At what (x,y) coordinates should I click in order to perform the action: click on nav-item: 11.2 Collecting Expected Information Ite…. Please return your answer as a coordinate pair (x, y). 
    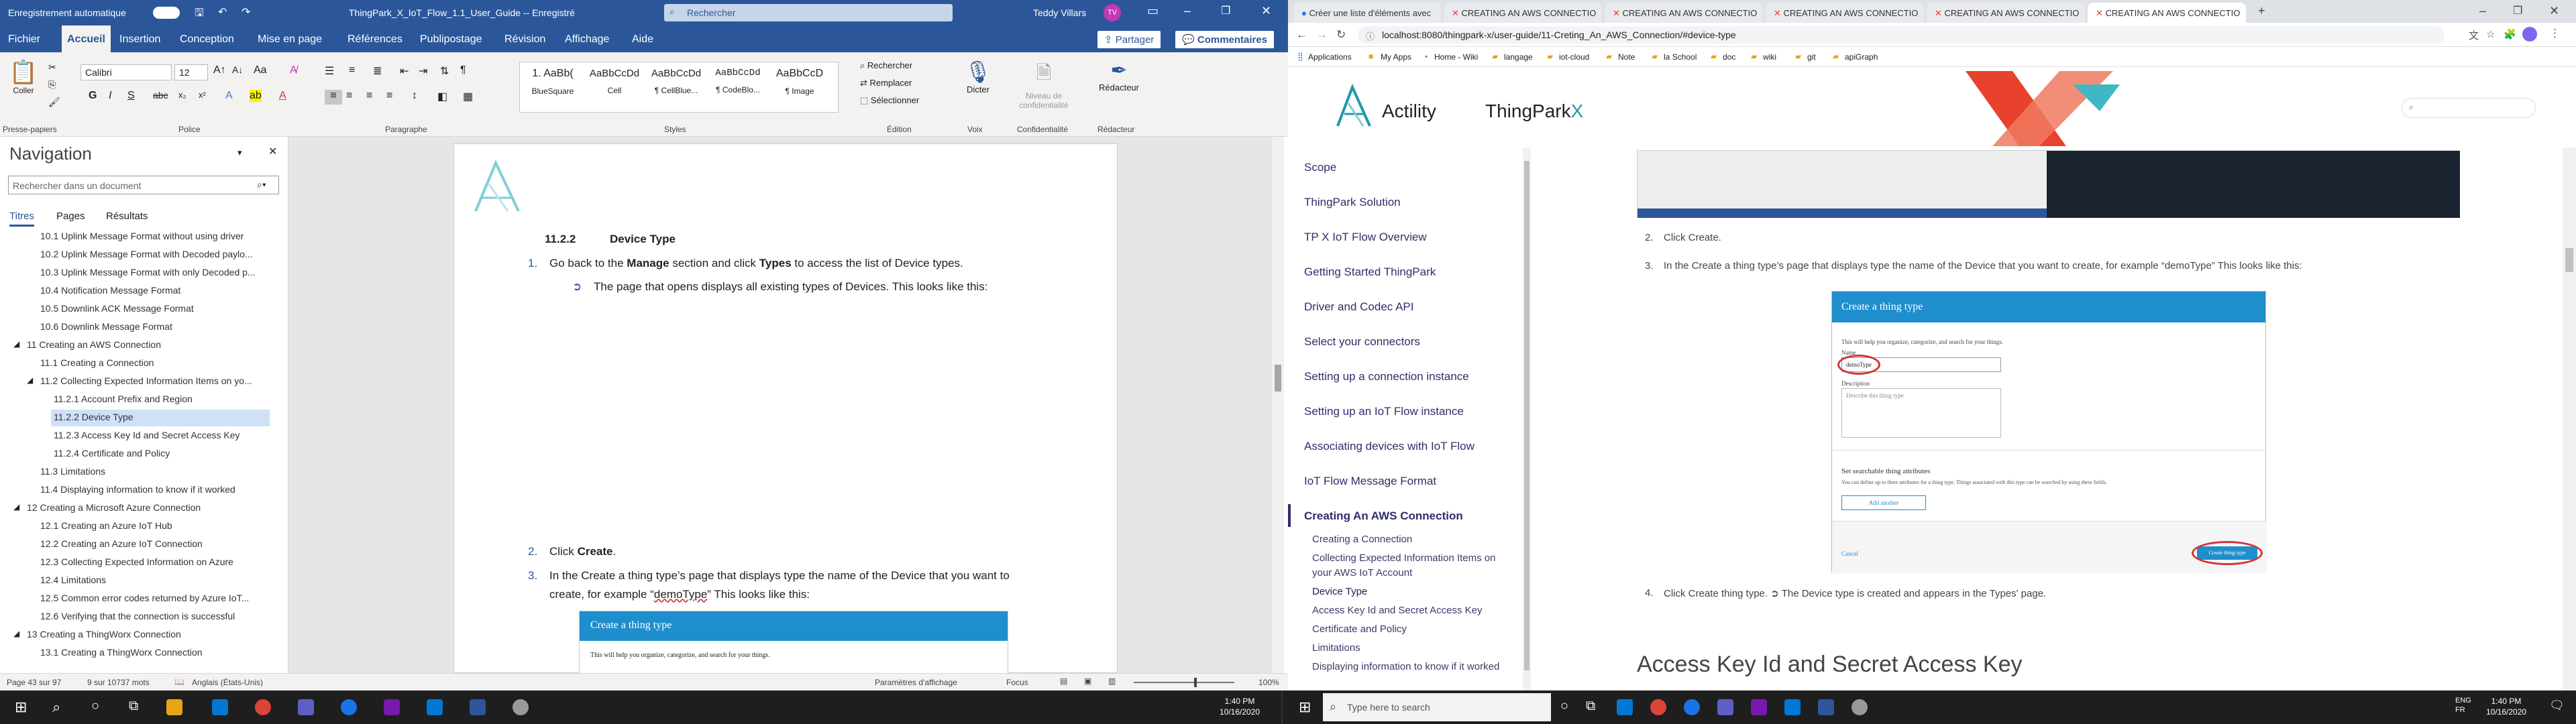
    Looking at the image, I should click on (146, 380).